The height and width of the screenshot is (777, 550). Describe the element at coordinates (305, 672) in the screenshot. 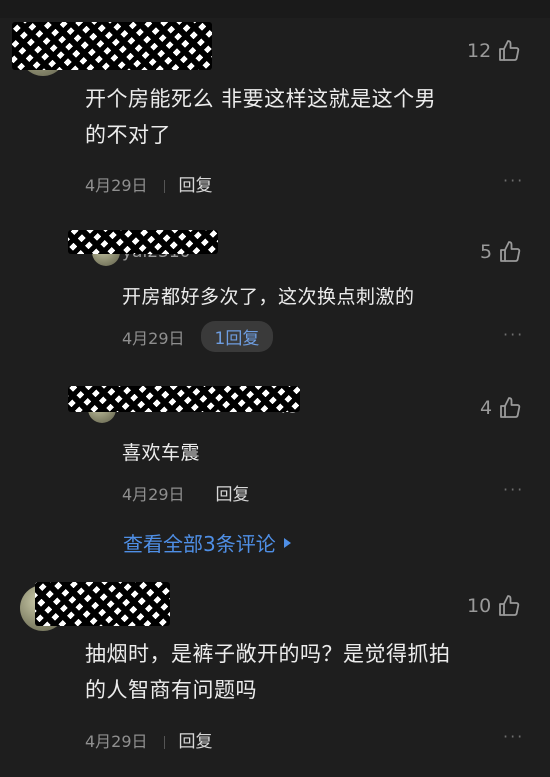

I see `comment-text: 抽烟时，是裤子敞开的吗？是觉得抓拍 的人智商有问题吗` at that location.